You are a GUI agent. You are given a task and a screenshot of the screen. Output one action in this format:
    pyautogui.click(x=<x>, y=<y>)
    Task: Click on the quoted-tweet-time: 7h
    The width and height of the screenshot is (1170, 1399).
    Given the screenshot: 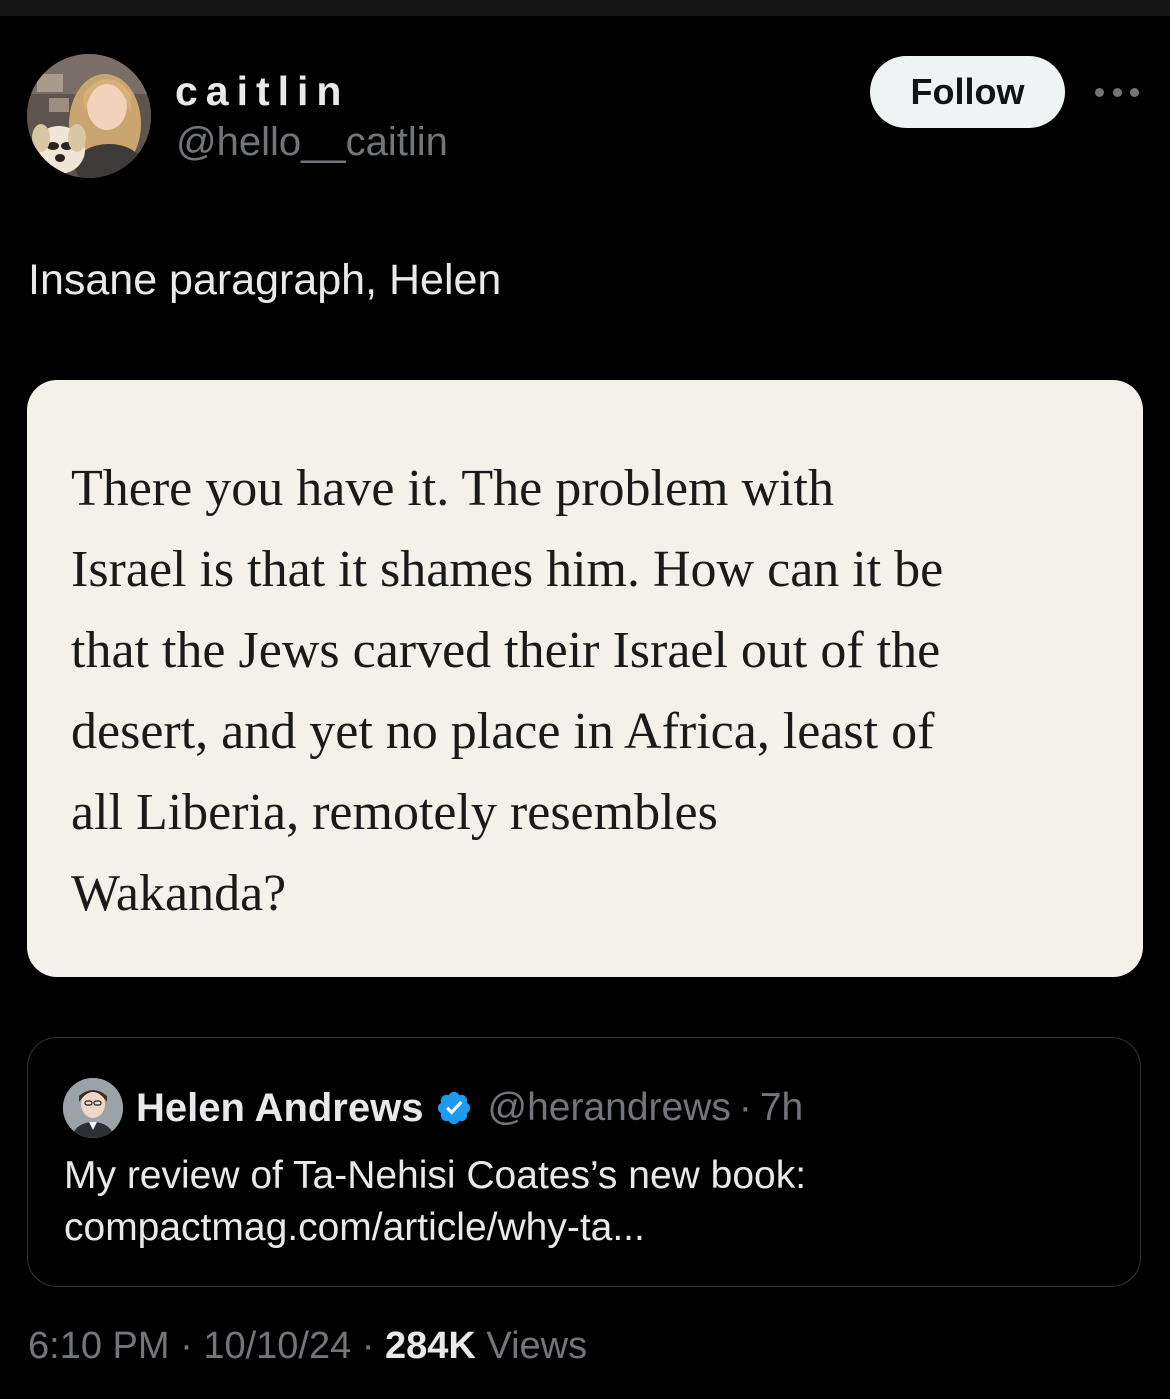 What is the action you would take?
    pyautogui.click(x=781, y=1108)
    